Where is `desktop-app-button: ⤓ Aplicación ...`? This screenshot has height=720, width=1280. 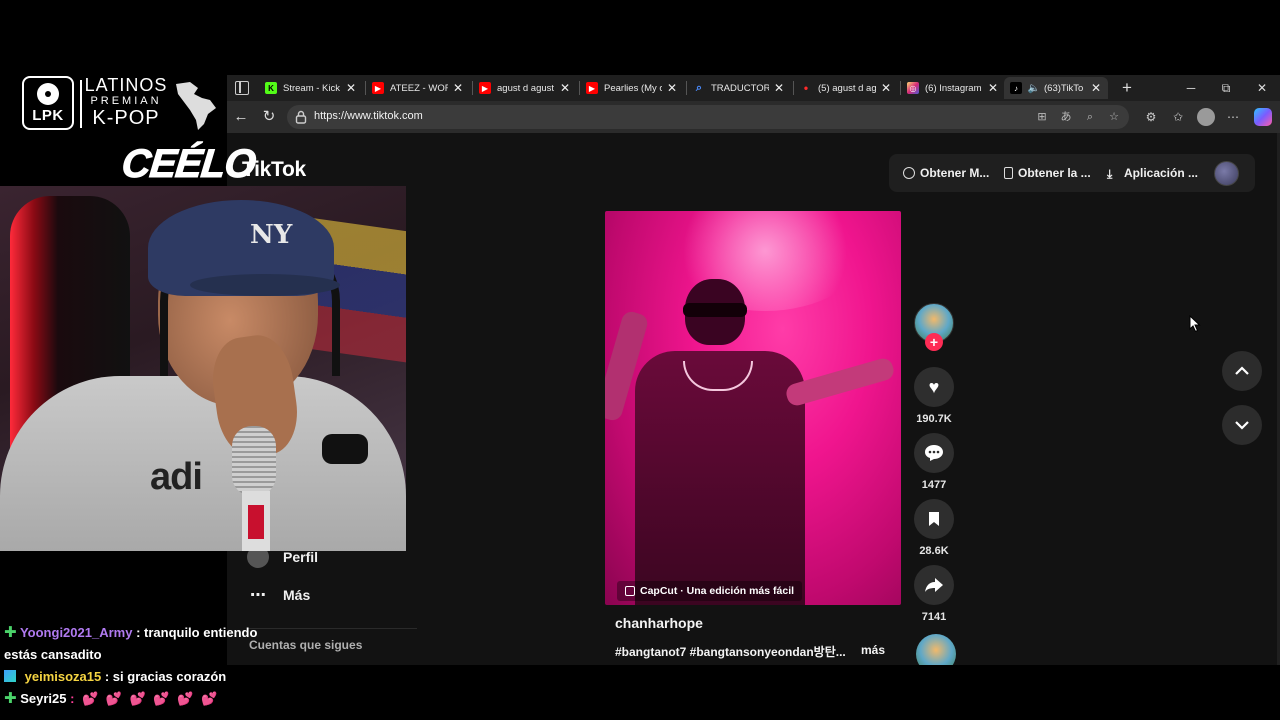 desktop-app-button: ⤓ Aplicación ... is located at coordinates (1152, 173).